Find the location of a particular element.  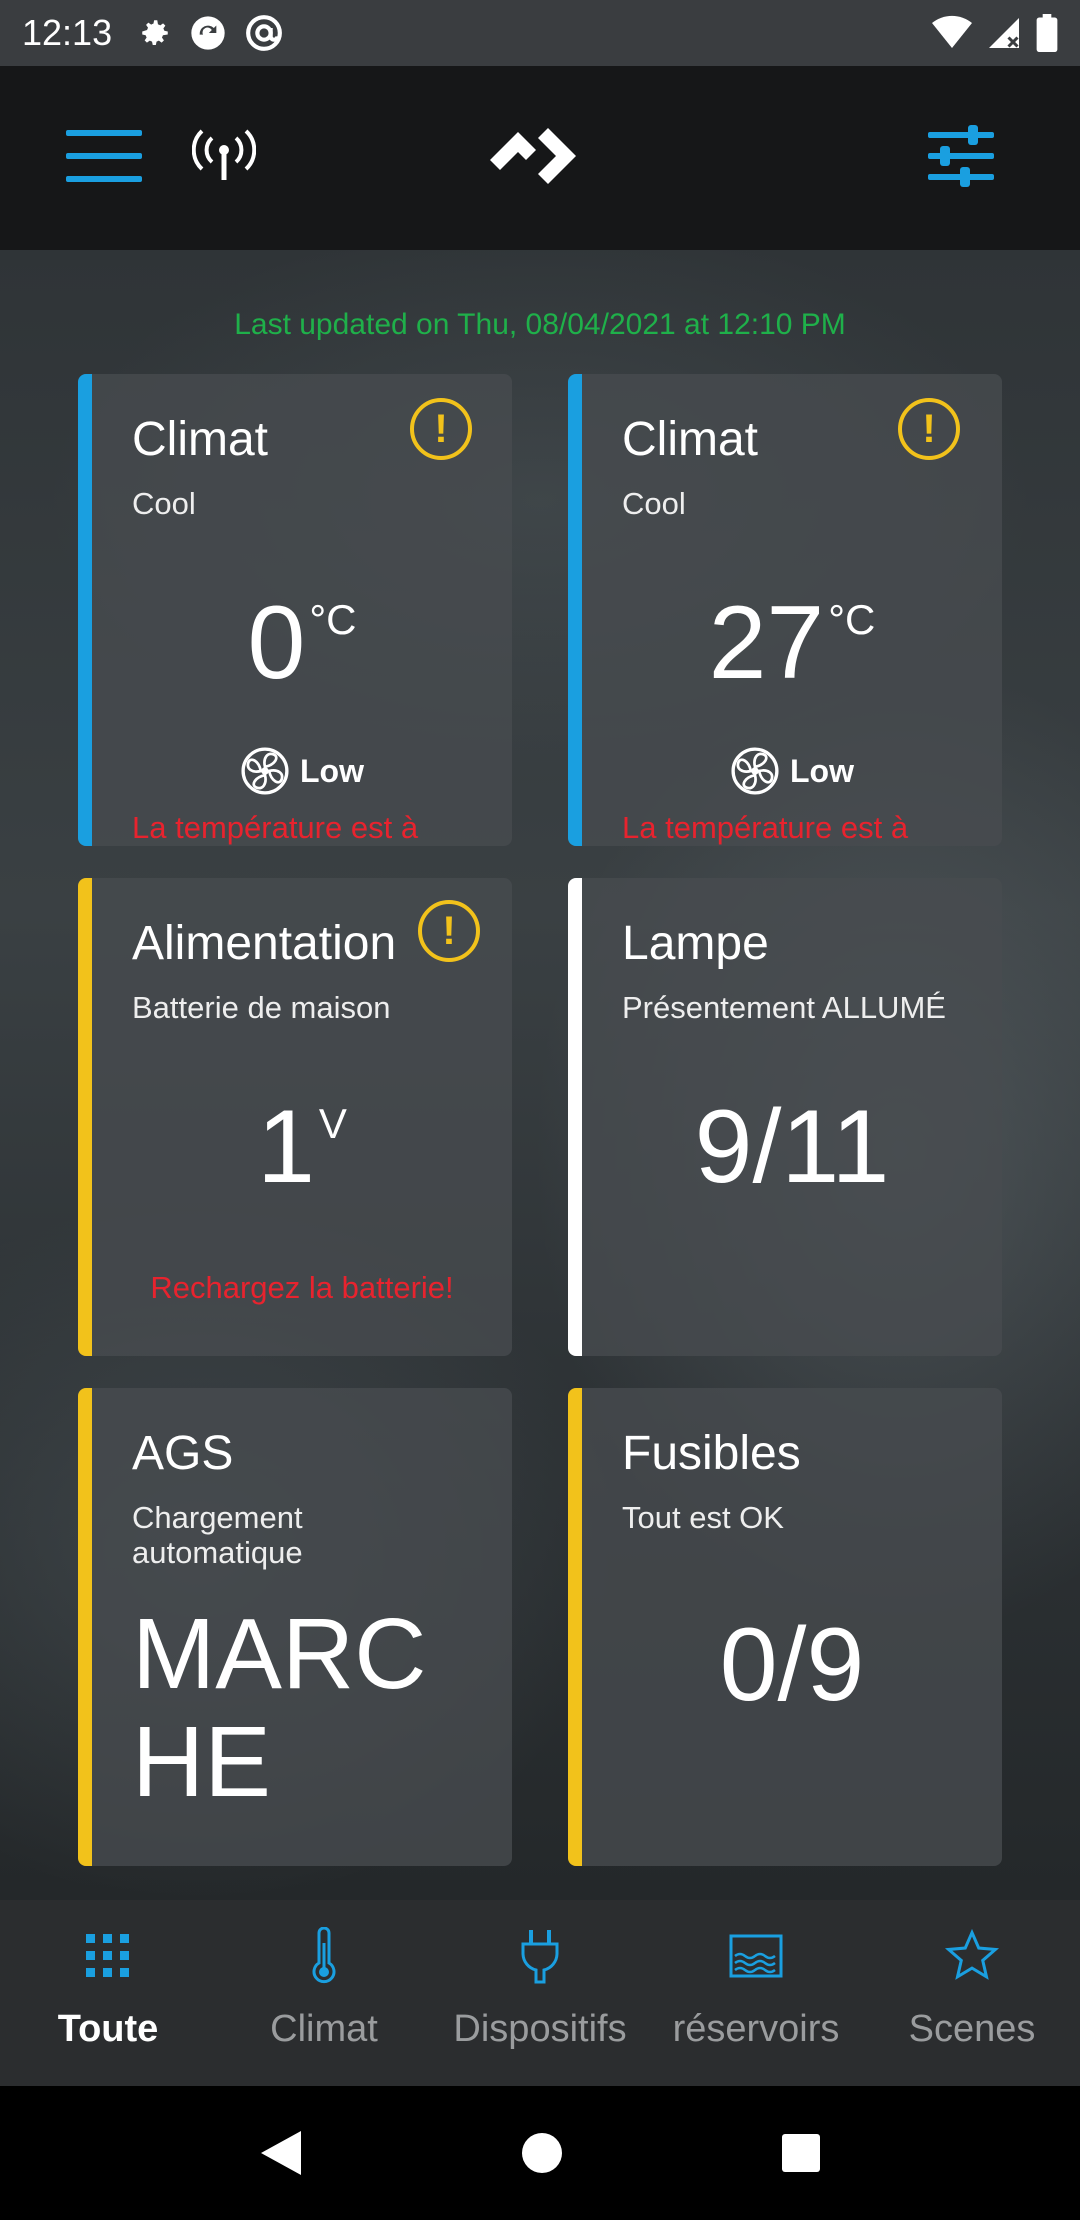

nav-tab-devices: Dispositifs is located at coordinates (540, 1993).